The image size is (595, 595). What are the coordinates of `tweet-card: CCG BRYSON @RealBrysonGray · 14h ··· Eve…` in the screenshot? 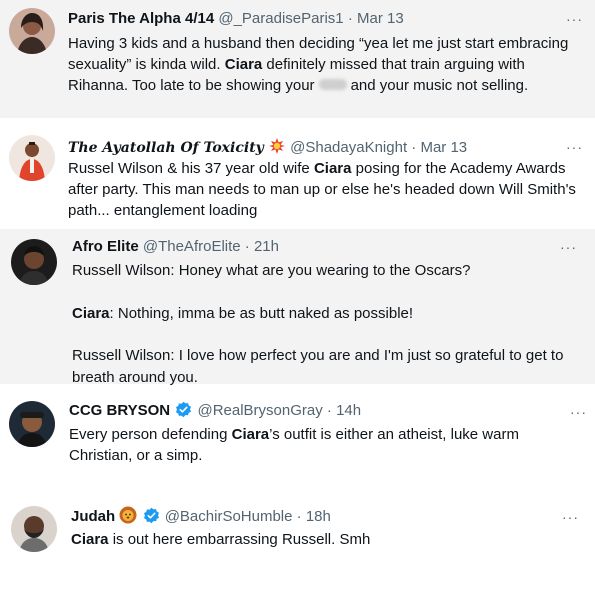 It's located at (297, 435).